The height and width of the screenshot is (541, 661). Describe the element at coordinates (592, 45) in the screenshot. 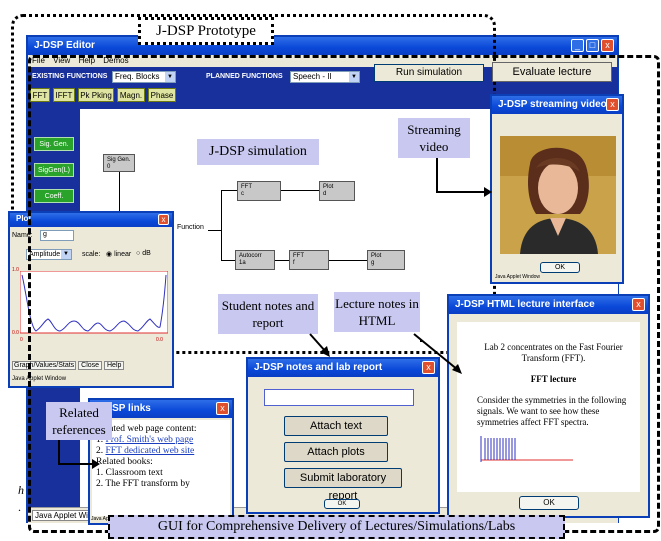

I see `maximize-icon: □` at that location.